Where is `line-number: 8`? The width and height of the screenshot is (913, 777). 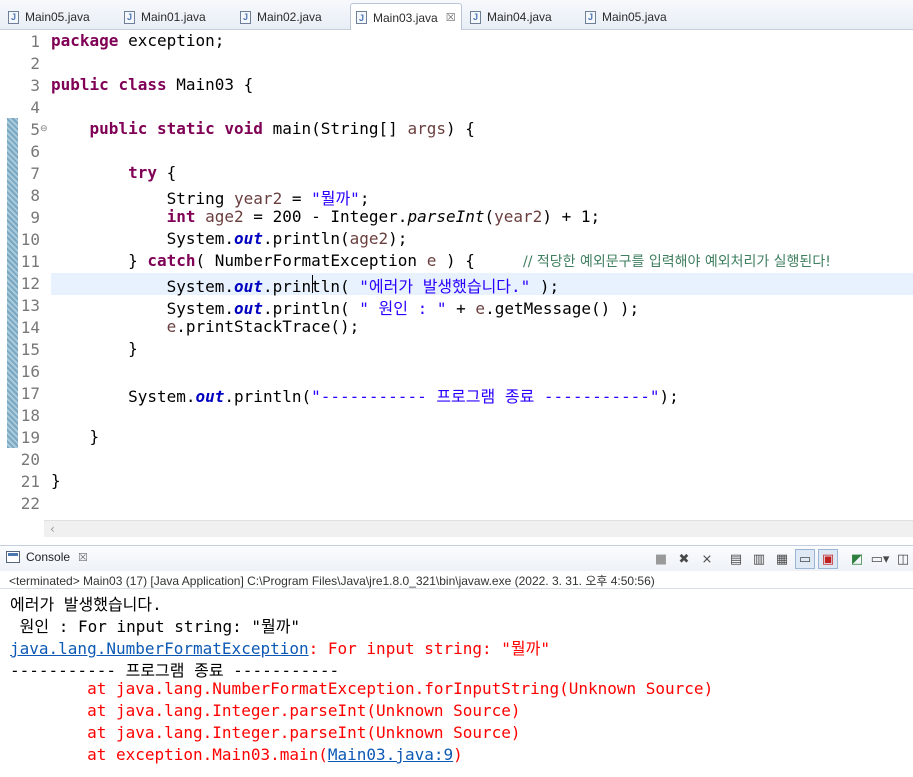 line-number: 8 is located at coordinates (35, 195).